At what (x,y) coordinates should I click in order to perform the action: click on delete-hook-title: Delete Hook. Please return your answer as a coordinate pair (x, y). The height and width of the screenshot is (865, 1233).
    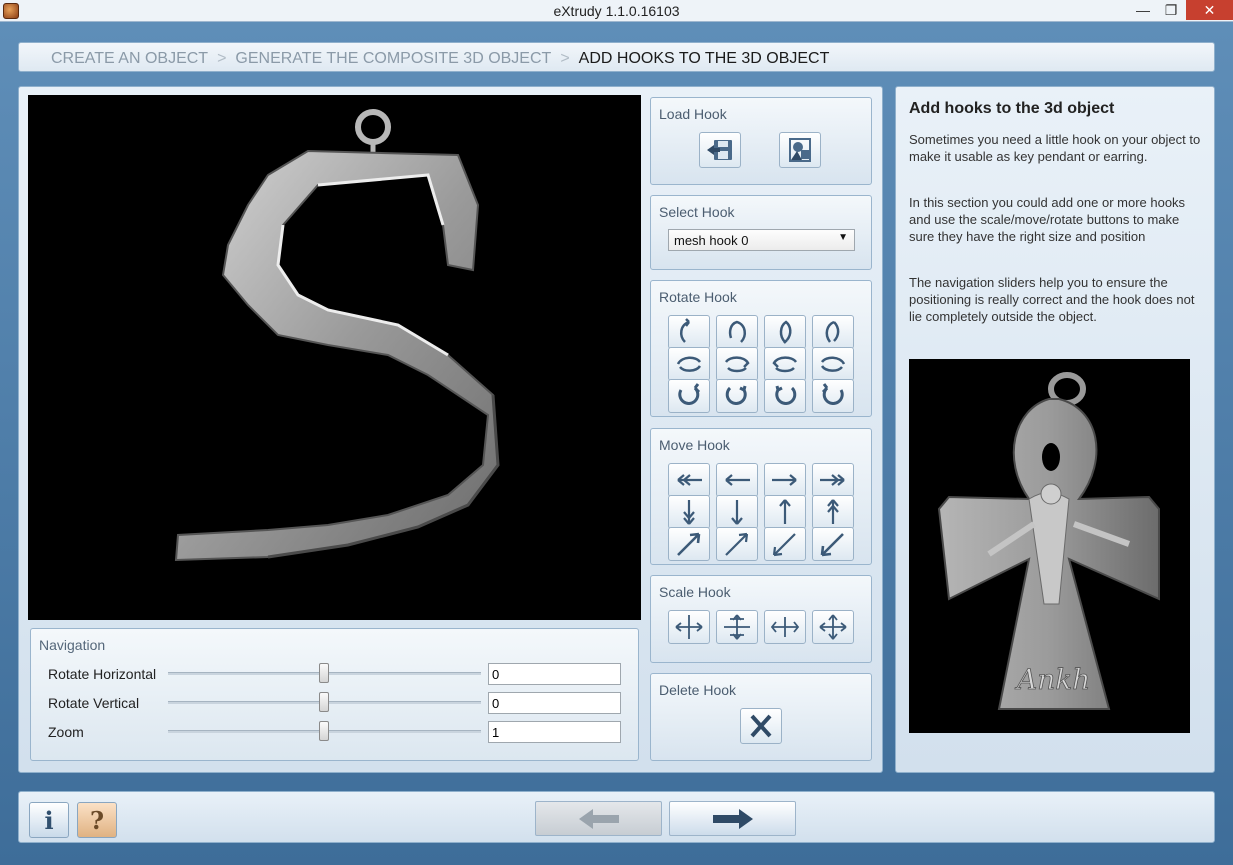
    Looking at the image, I should click on (698, 690).